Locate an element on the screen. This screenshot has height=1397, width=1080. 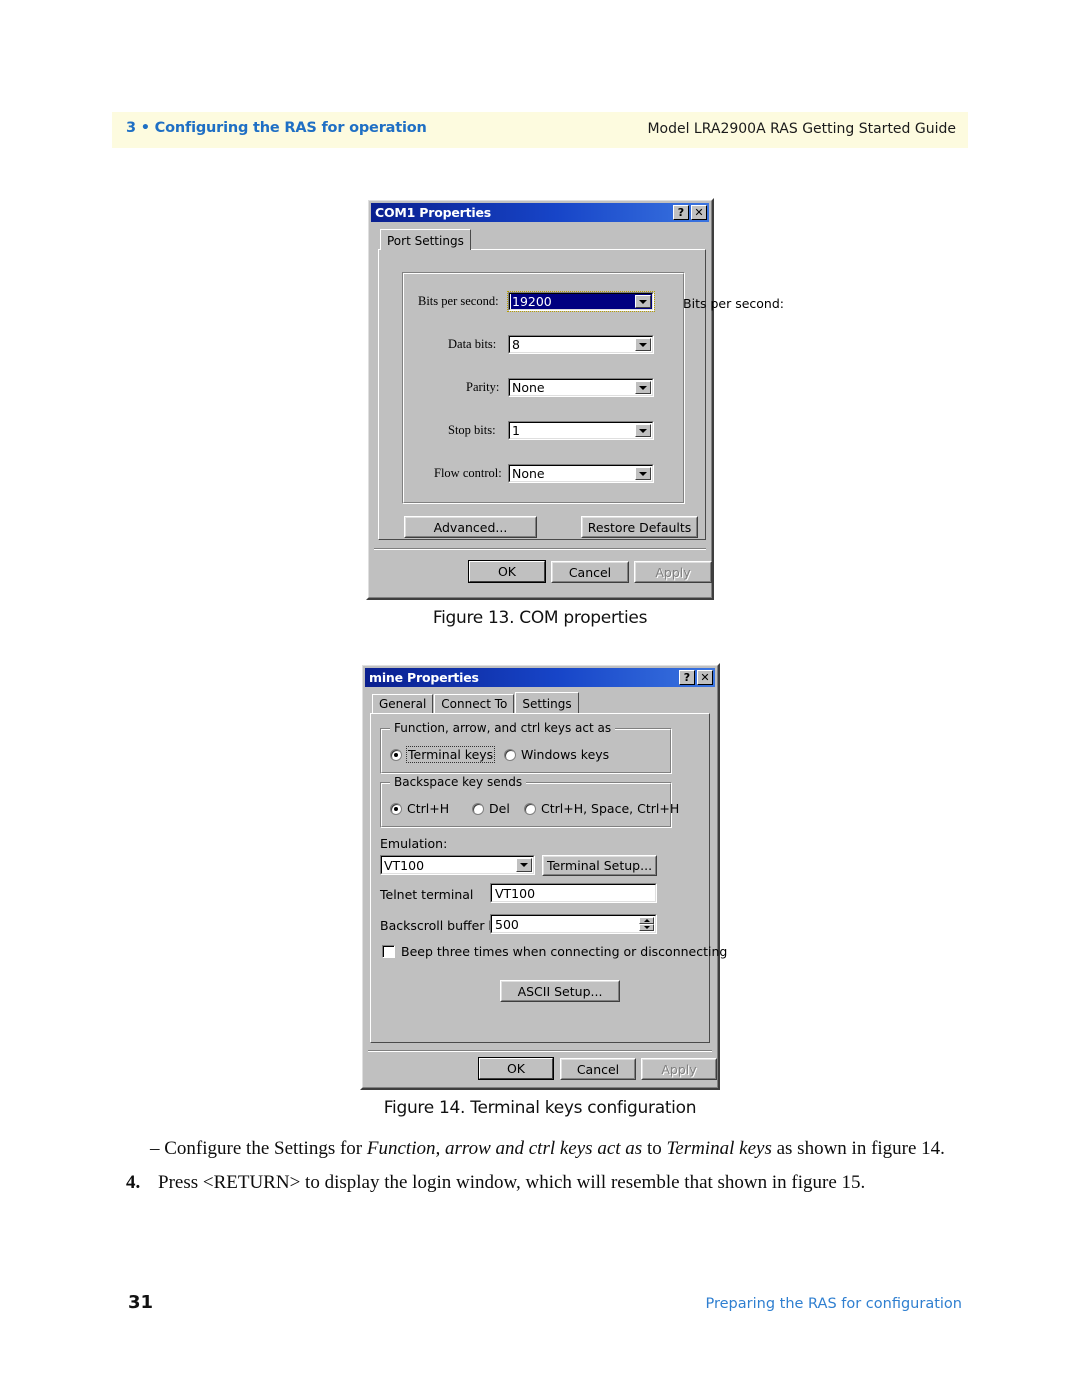
bullet-italic2: Terminal keys is located at coordinates (719, 1148).